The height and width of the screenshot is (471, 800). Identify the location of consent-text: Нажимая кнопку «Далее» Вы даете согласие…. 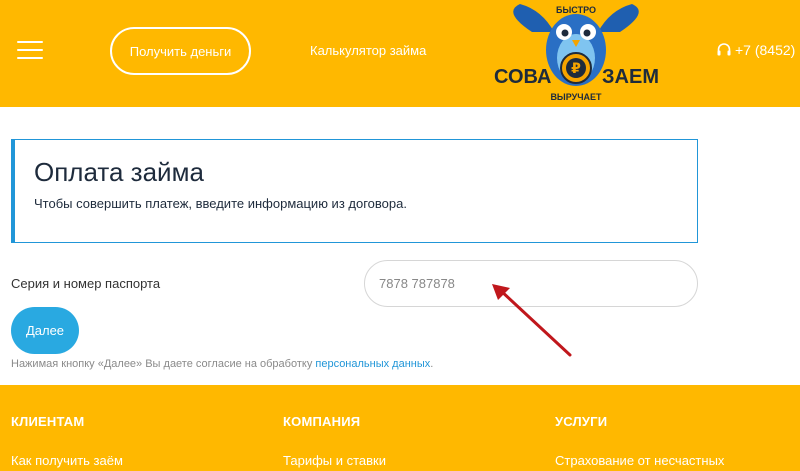
(222, 364).